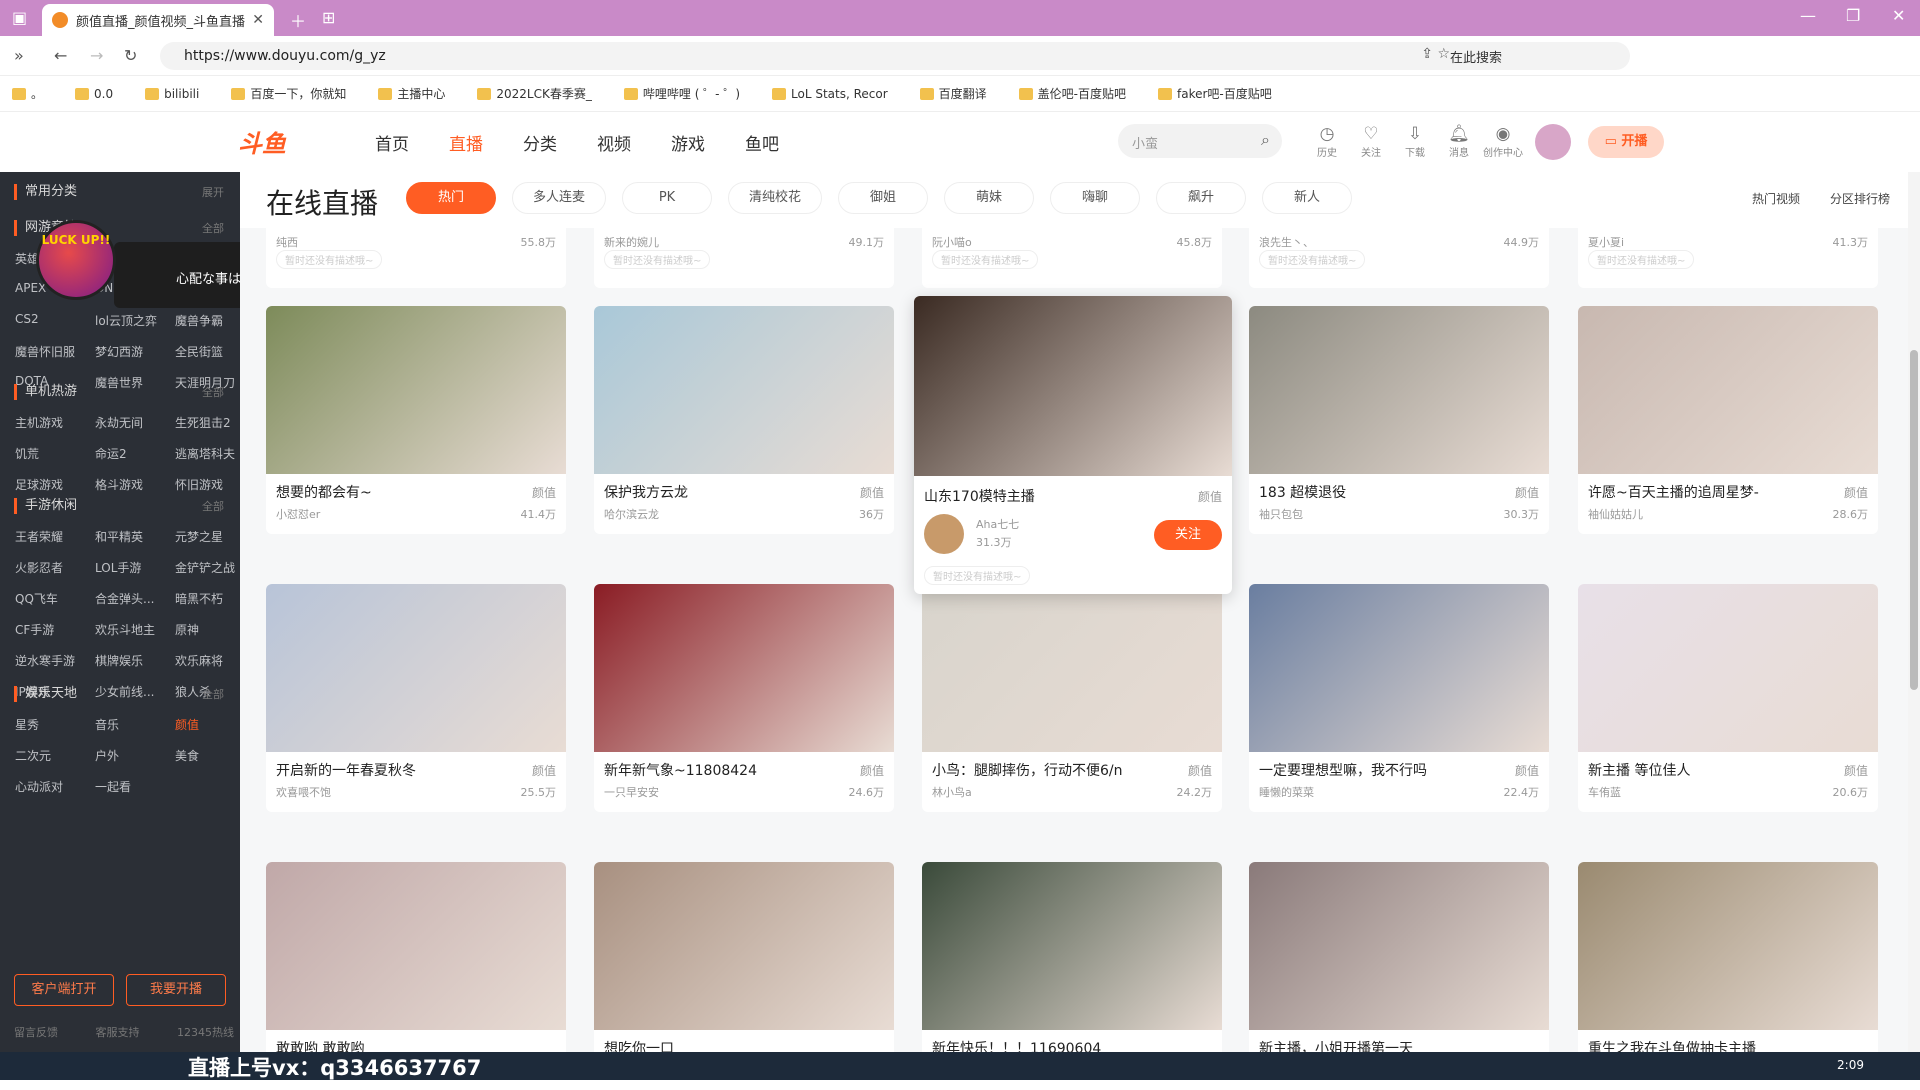  Describe the element at coordinates (296, 93) in the screenshot. I see `bookmark-item: 百度一下，你就知` at that location.